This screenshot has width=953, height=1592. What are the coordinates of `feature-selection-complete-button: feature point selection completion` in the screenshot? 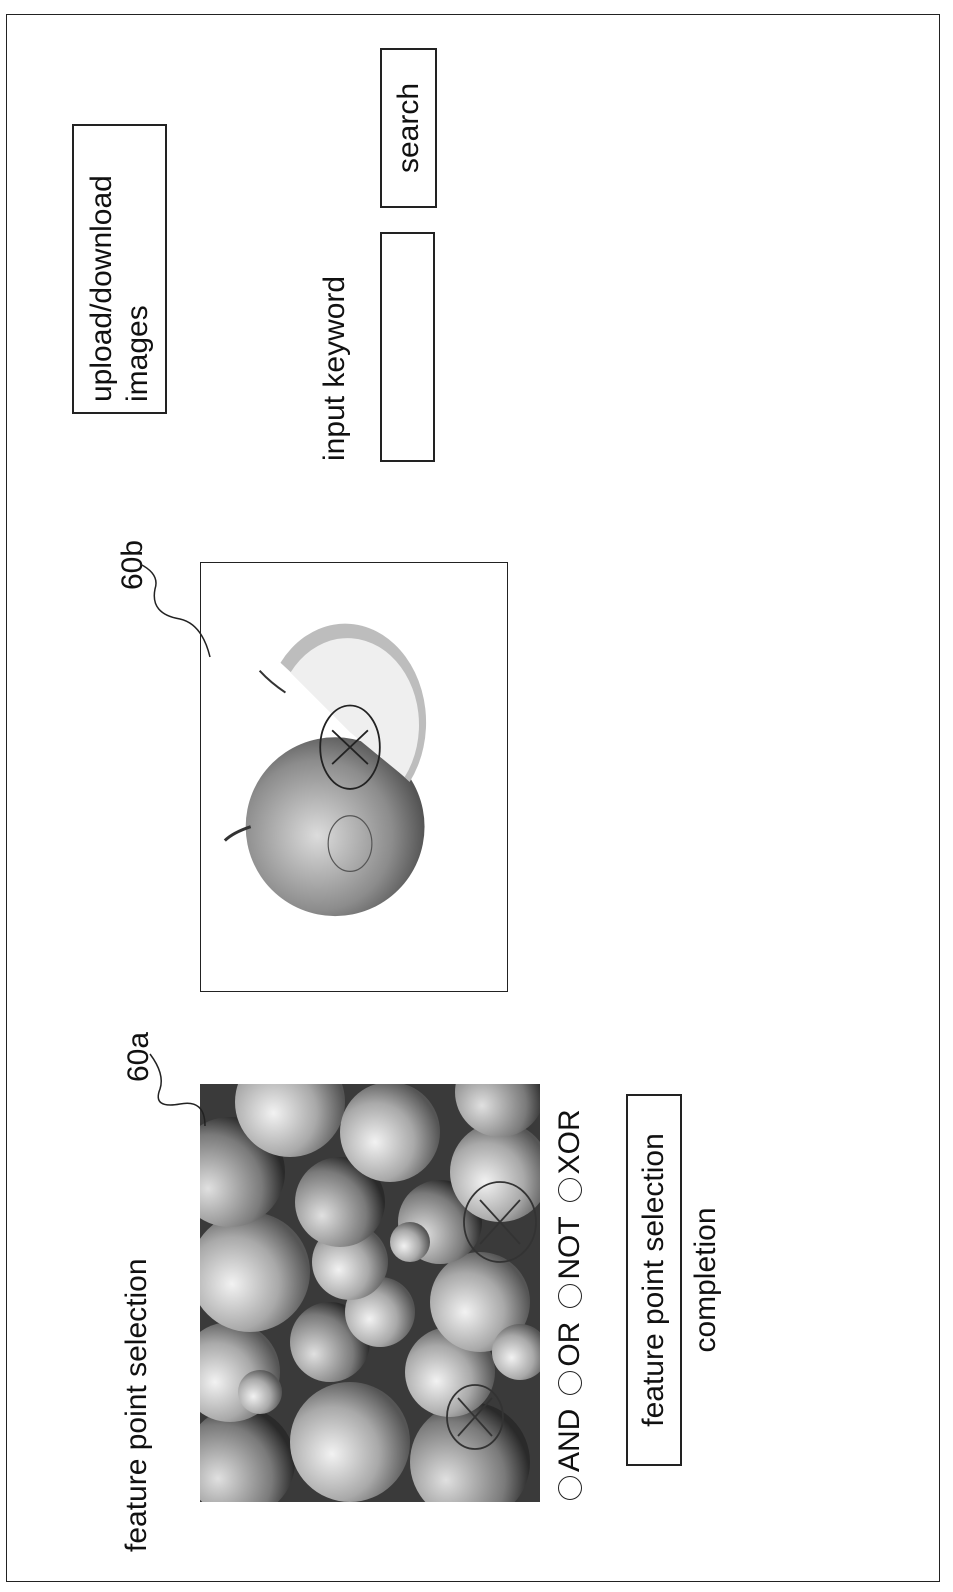 It's located at (674, 1280).